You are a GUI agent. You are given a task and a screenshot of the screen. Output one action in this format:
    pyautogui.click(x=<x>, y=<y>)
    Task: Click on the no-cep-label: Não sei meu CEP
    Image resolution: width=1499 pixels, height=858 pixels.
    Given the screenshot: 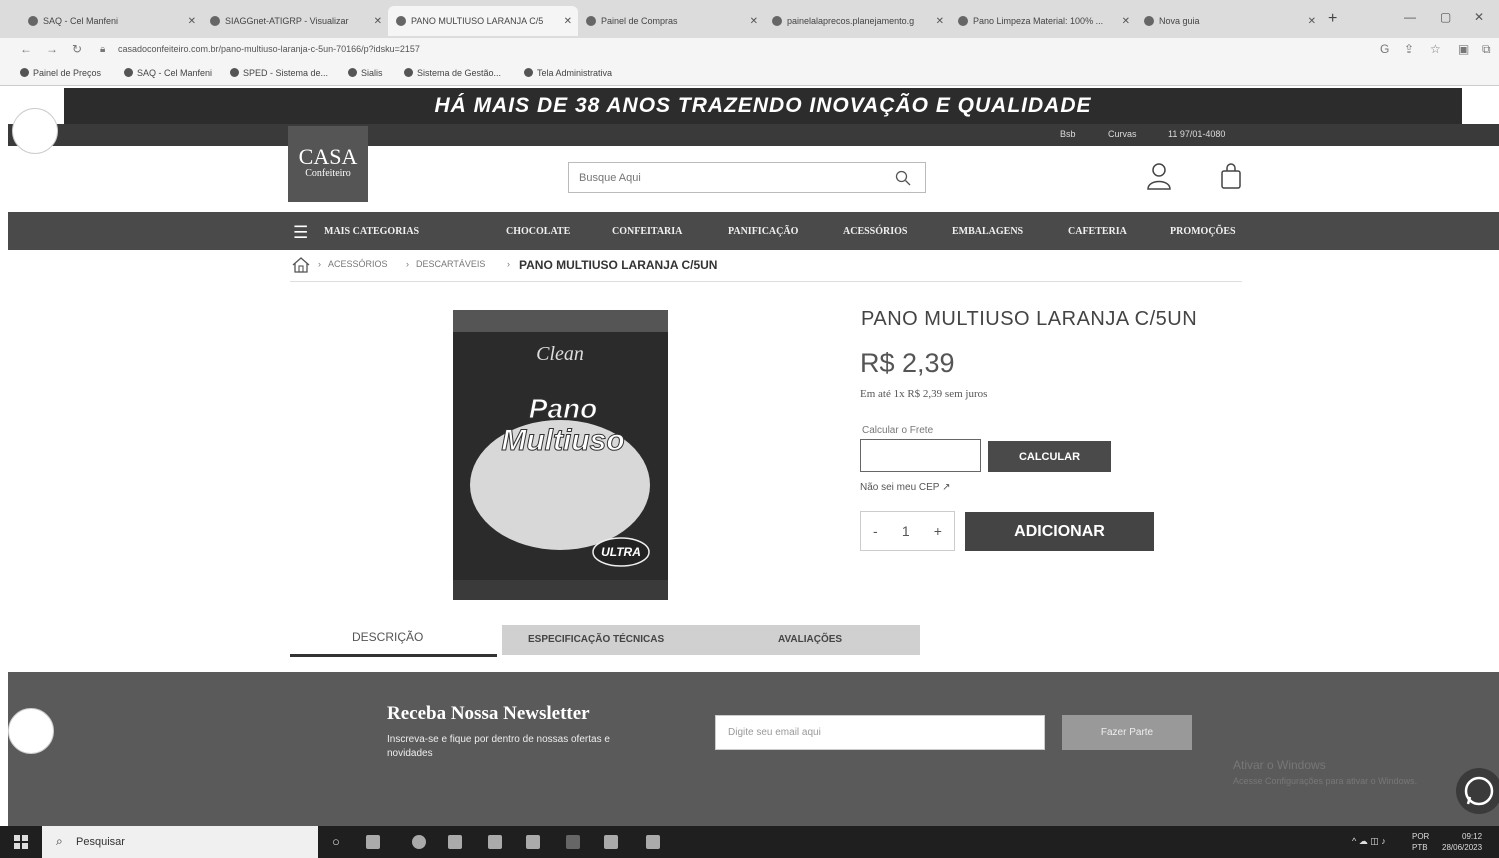 What is the action you would take?
    pyautogui.click(x=900, y=487)
    